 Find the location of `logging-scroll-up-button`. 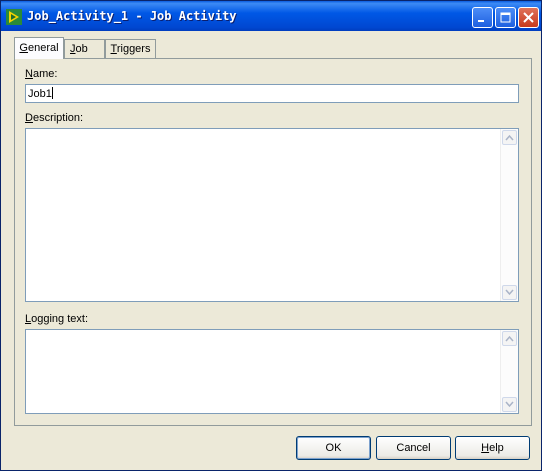

logging-scroll-up-button is located at coordinates (509, 338).